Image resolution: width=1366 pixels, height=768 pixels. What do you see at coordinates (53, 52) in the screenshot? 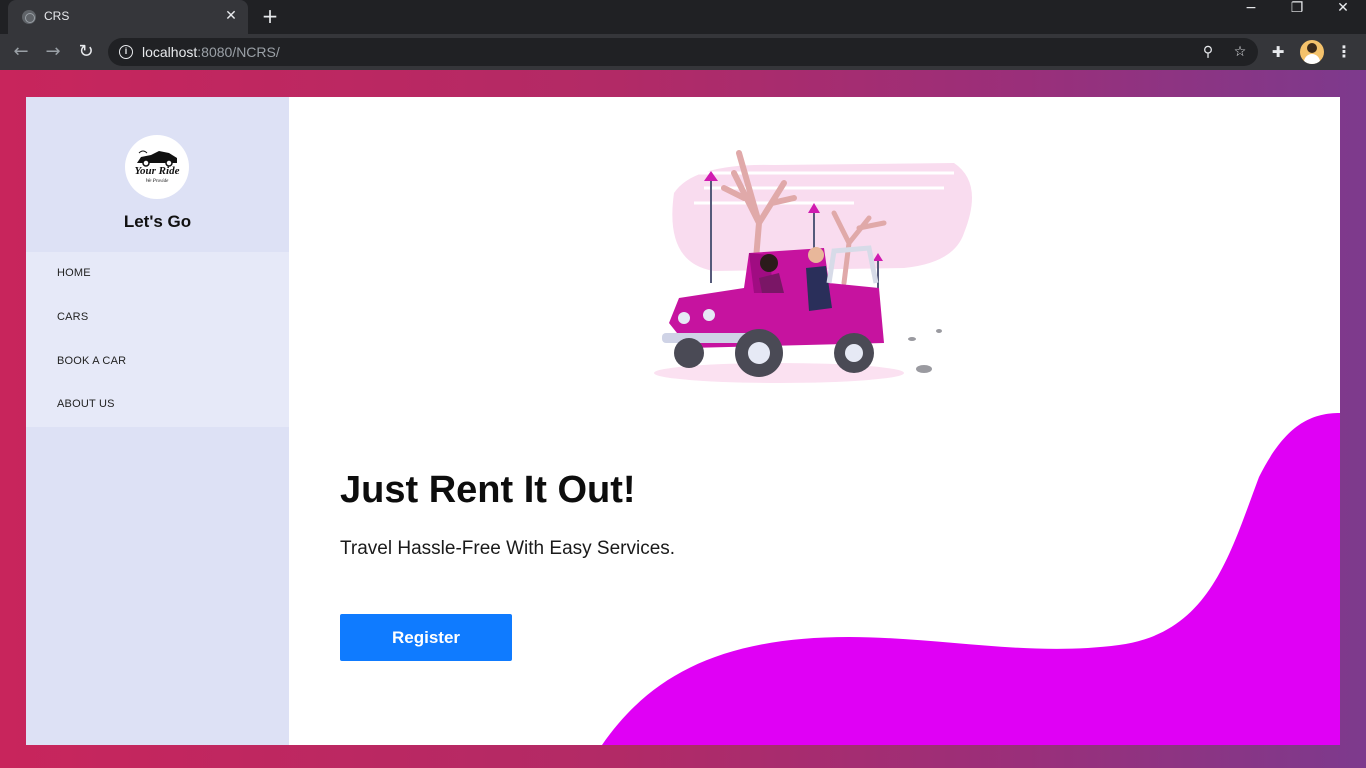
I see `forward-arrow-icon: →` at bounding box center [53, 52].